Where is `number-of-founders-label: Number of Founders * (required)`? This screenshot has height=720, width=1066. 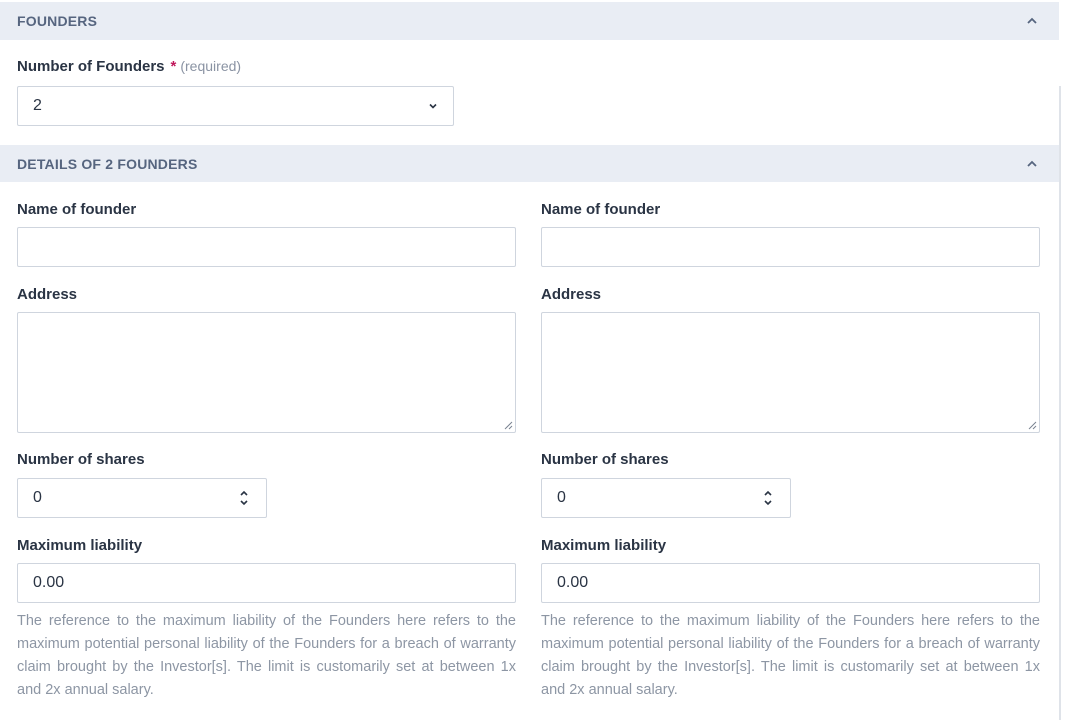
number-of-founders-label: Number of Founders * (required) is located at coordinates (129, 66).